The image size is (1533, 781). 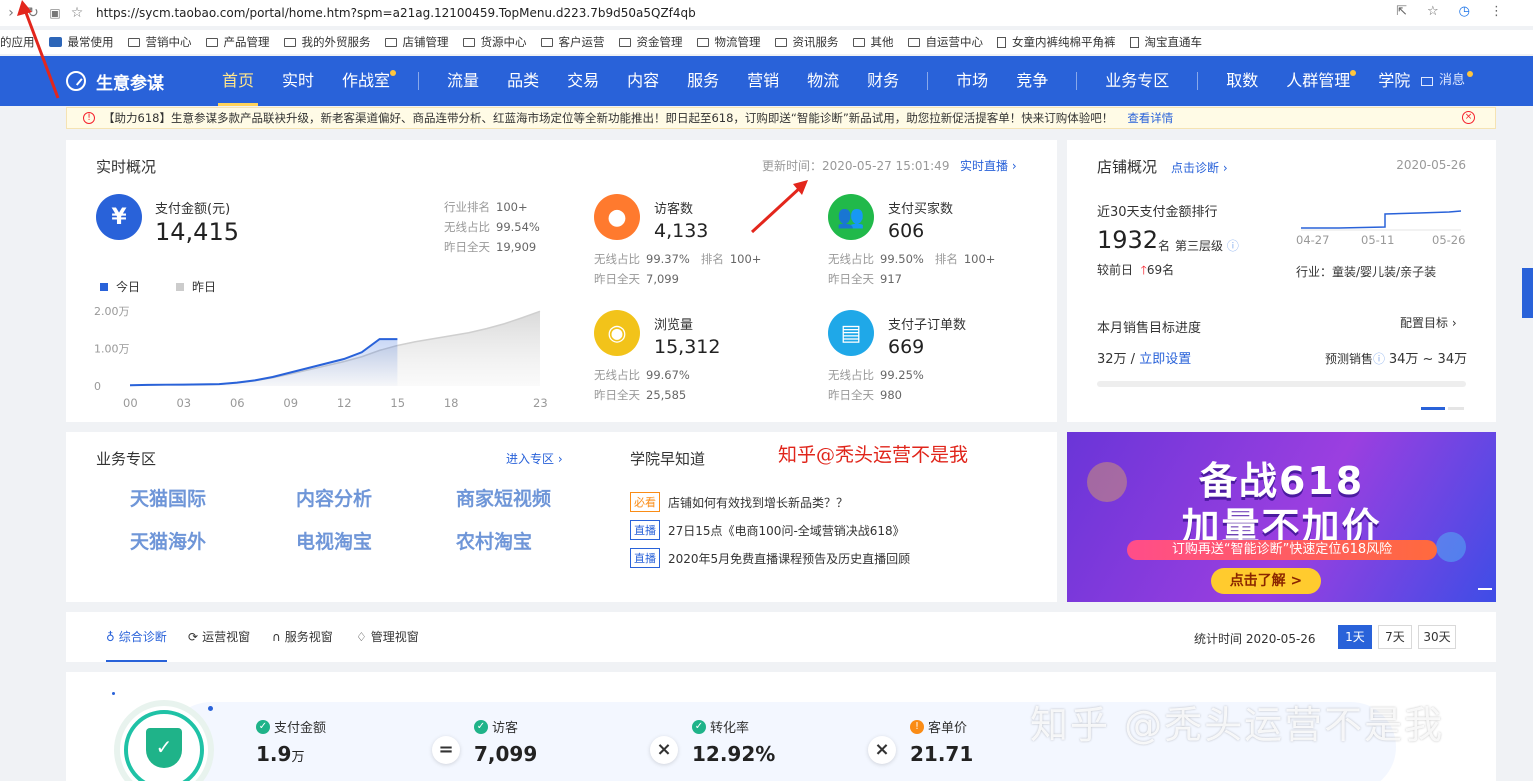 I want to click on biz-tmall-intl: 天猫国际, so click(x=213, y=497).